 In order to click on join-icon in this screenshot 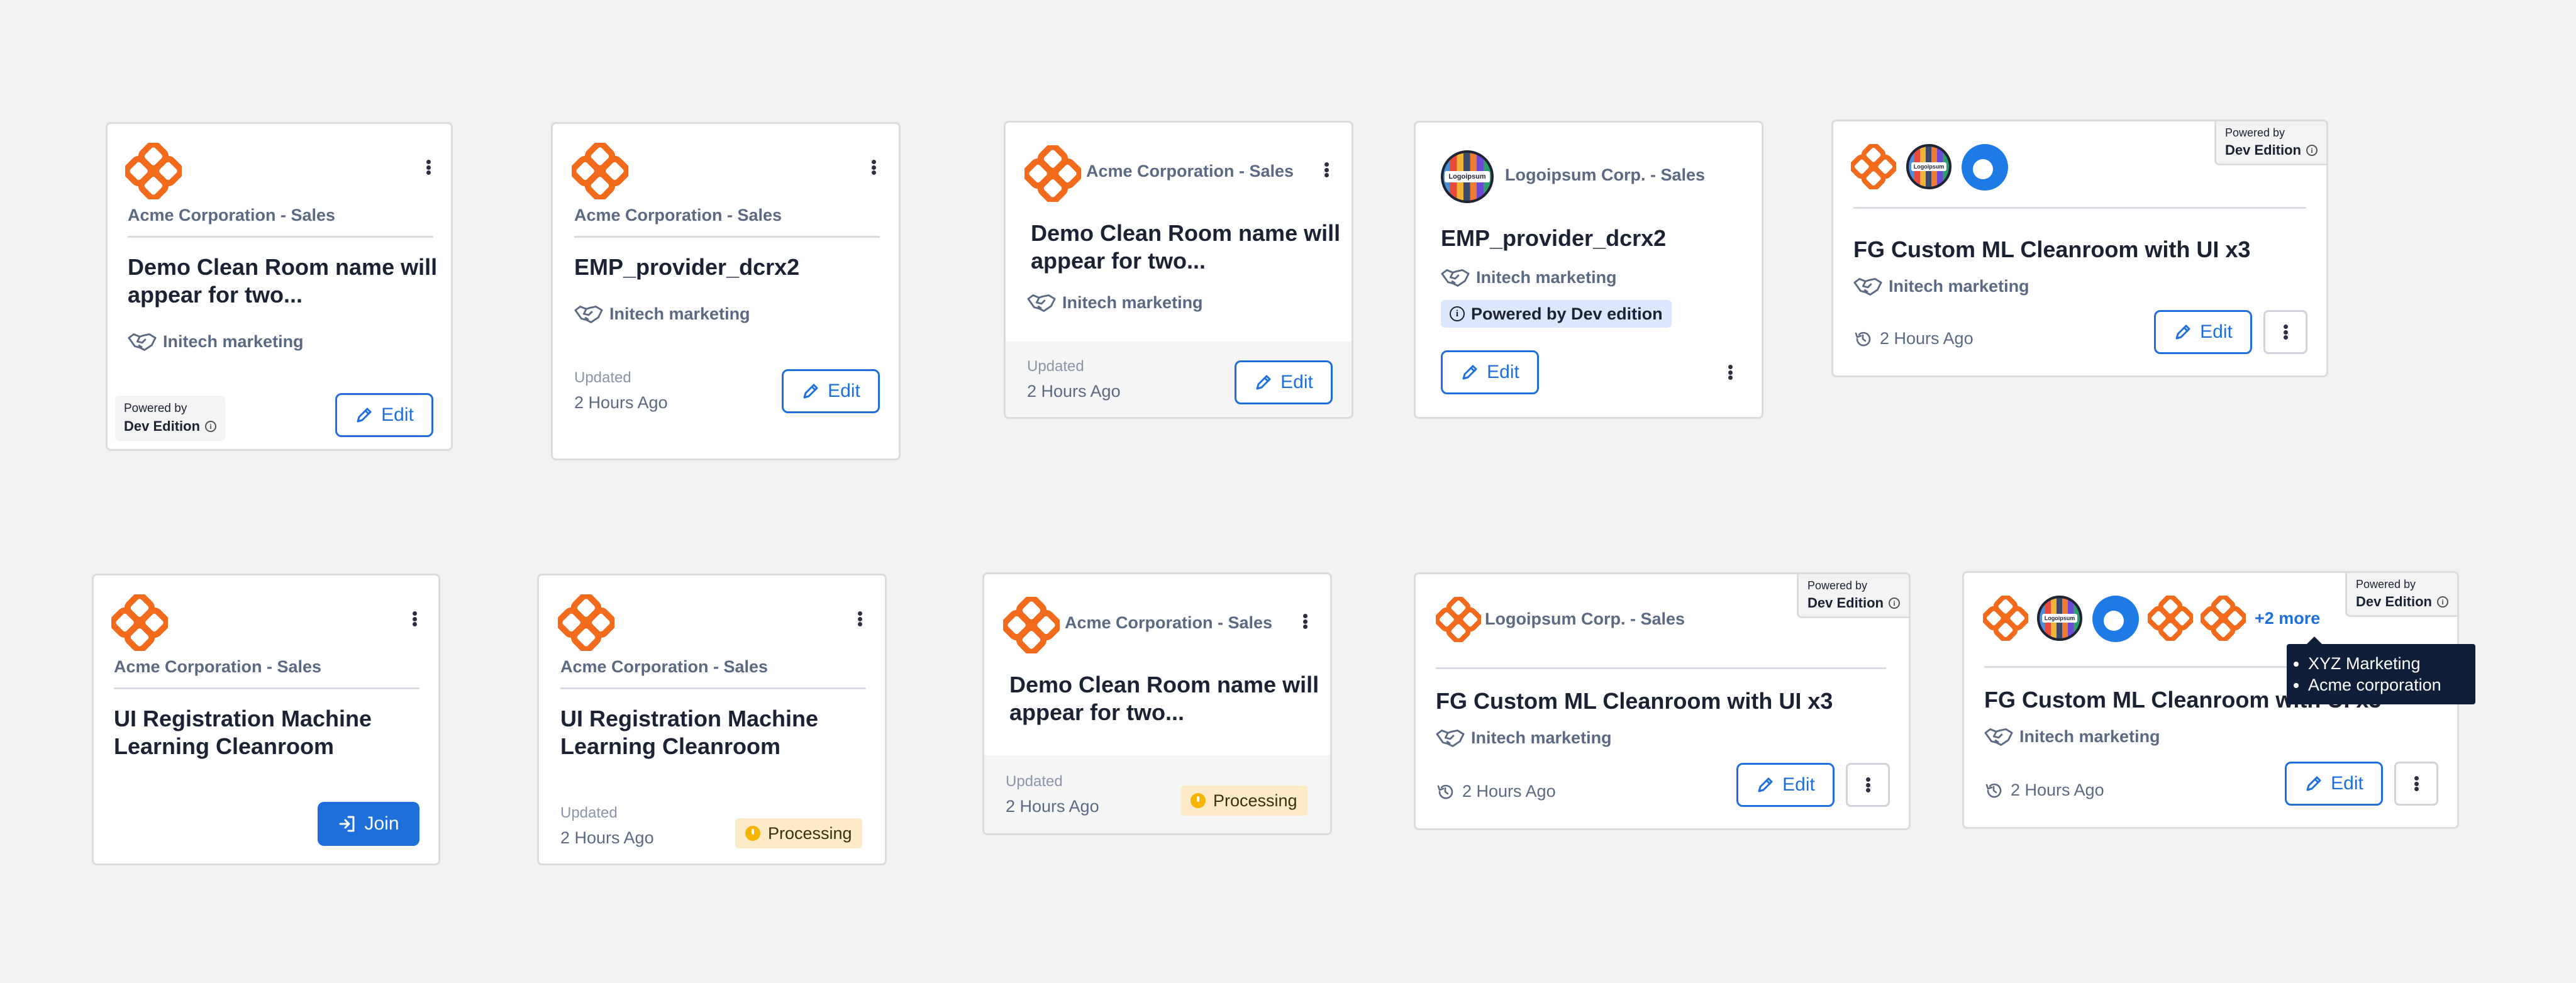, I will do `click(347, 823)`.